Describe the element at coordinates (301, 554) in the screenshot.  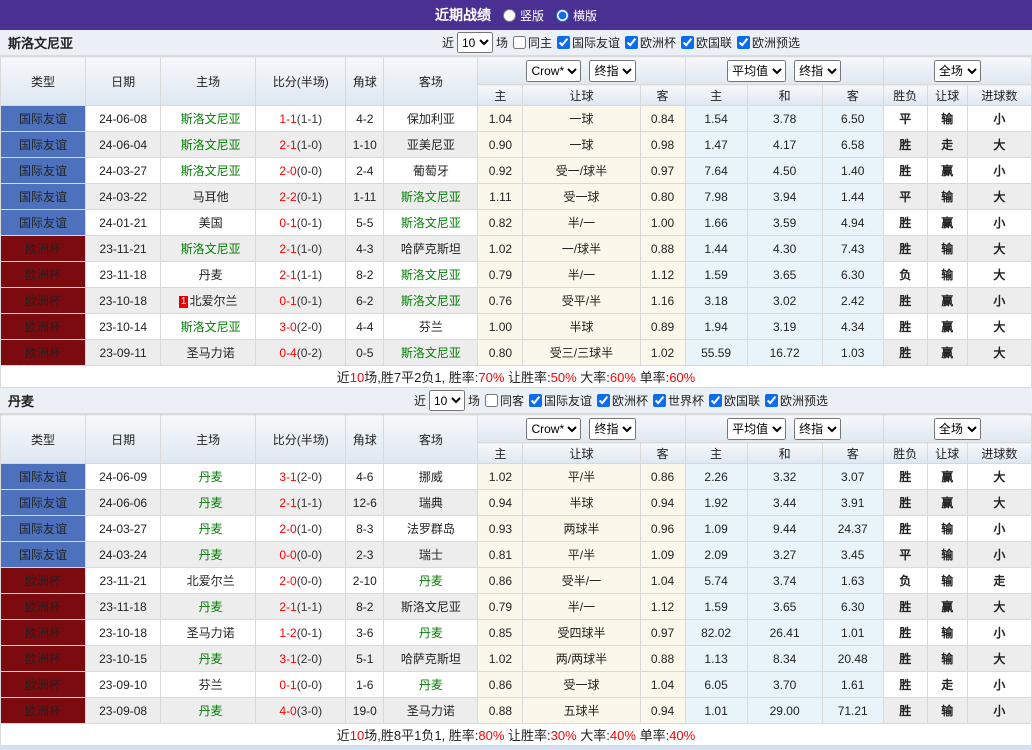
I see `score-cell: 0-0(0-0)` at that location.